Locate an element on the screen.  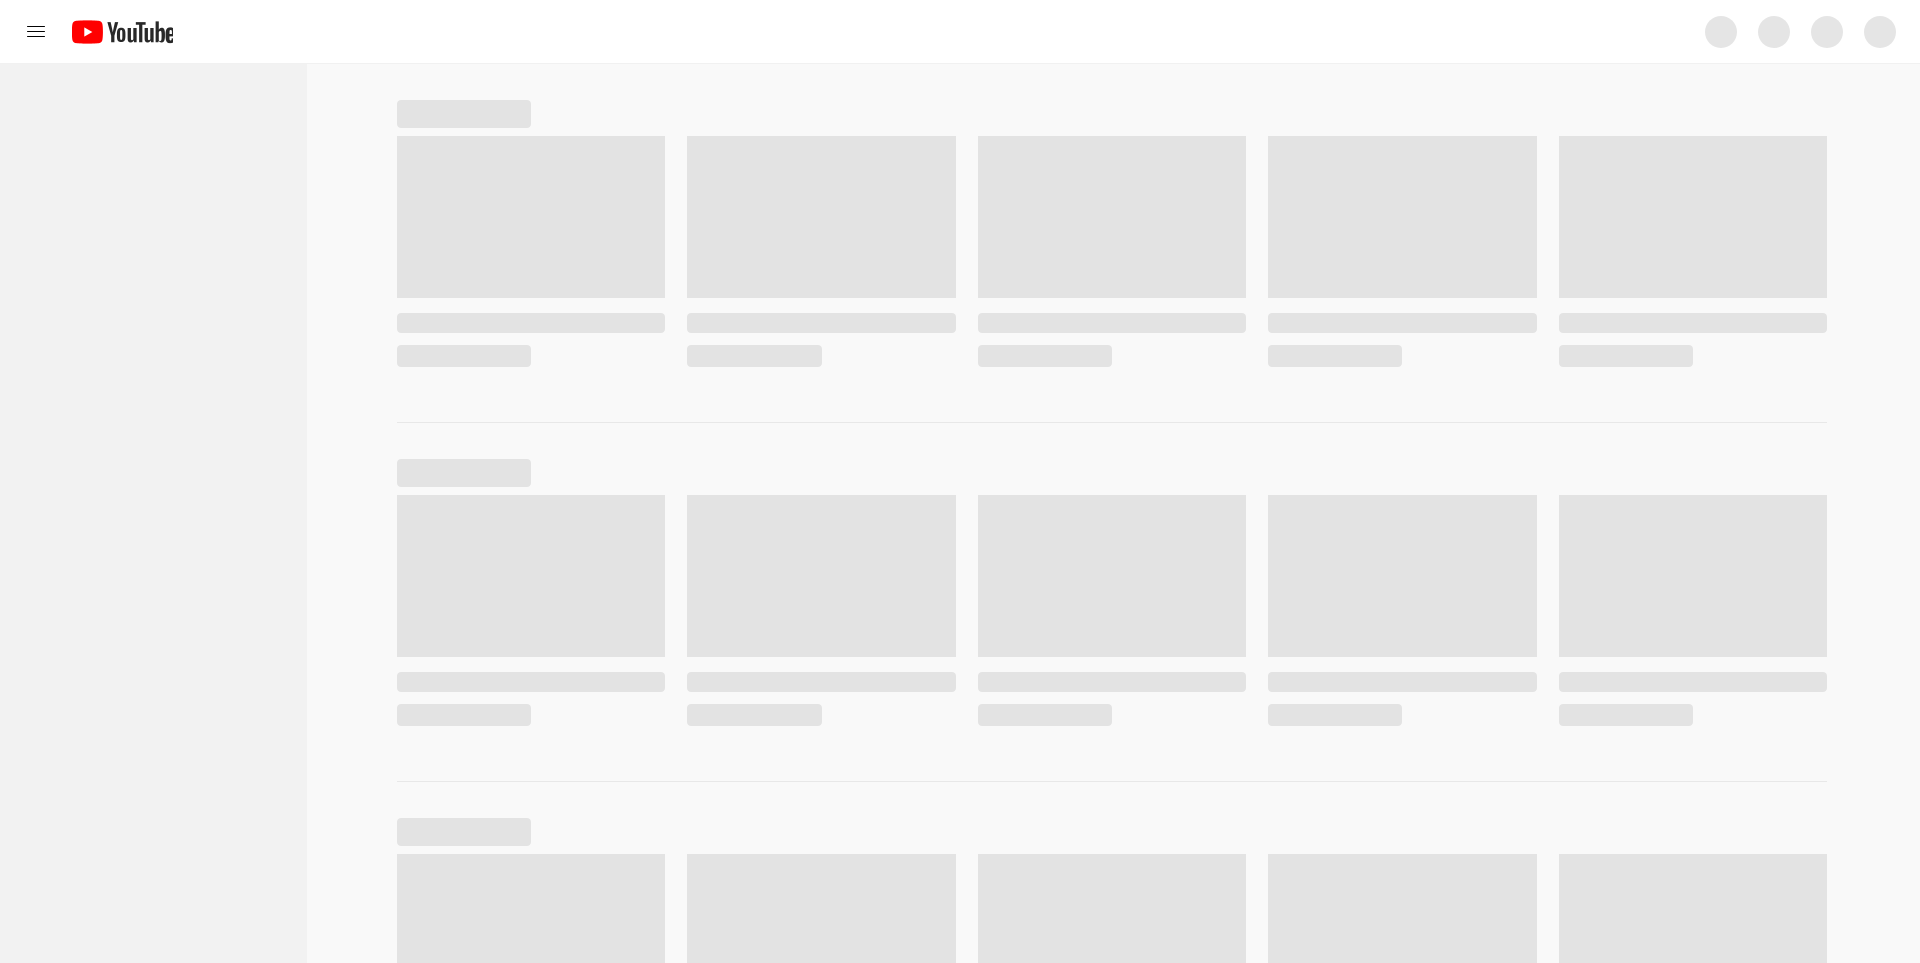
youtube-logo-link is located at coordinates (122, 32).